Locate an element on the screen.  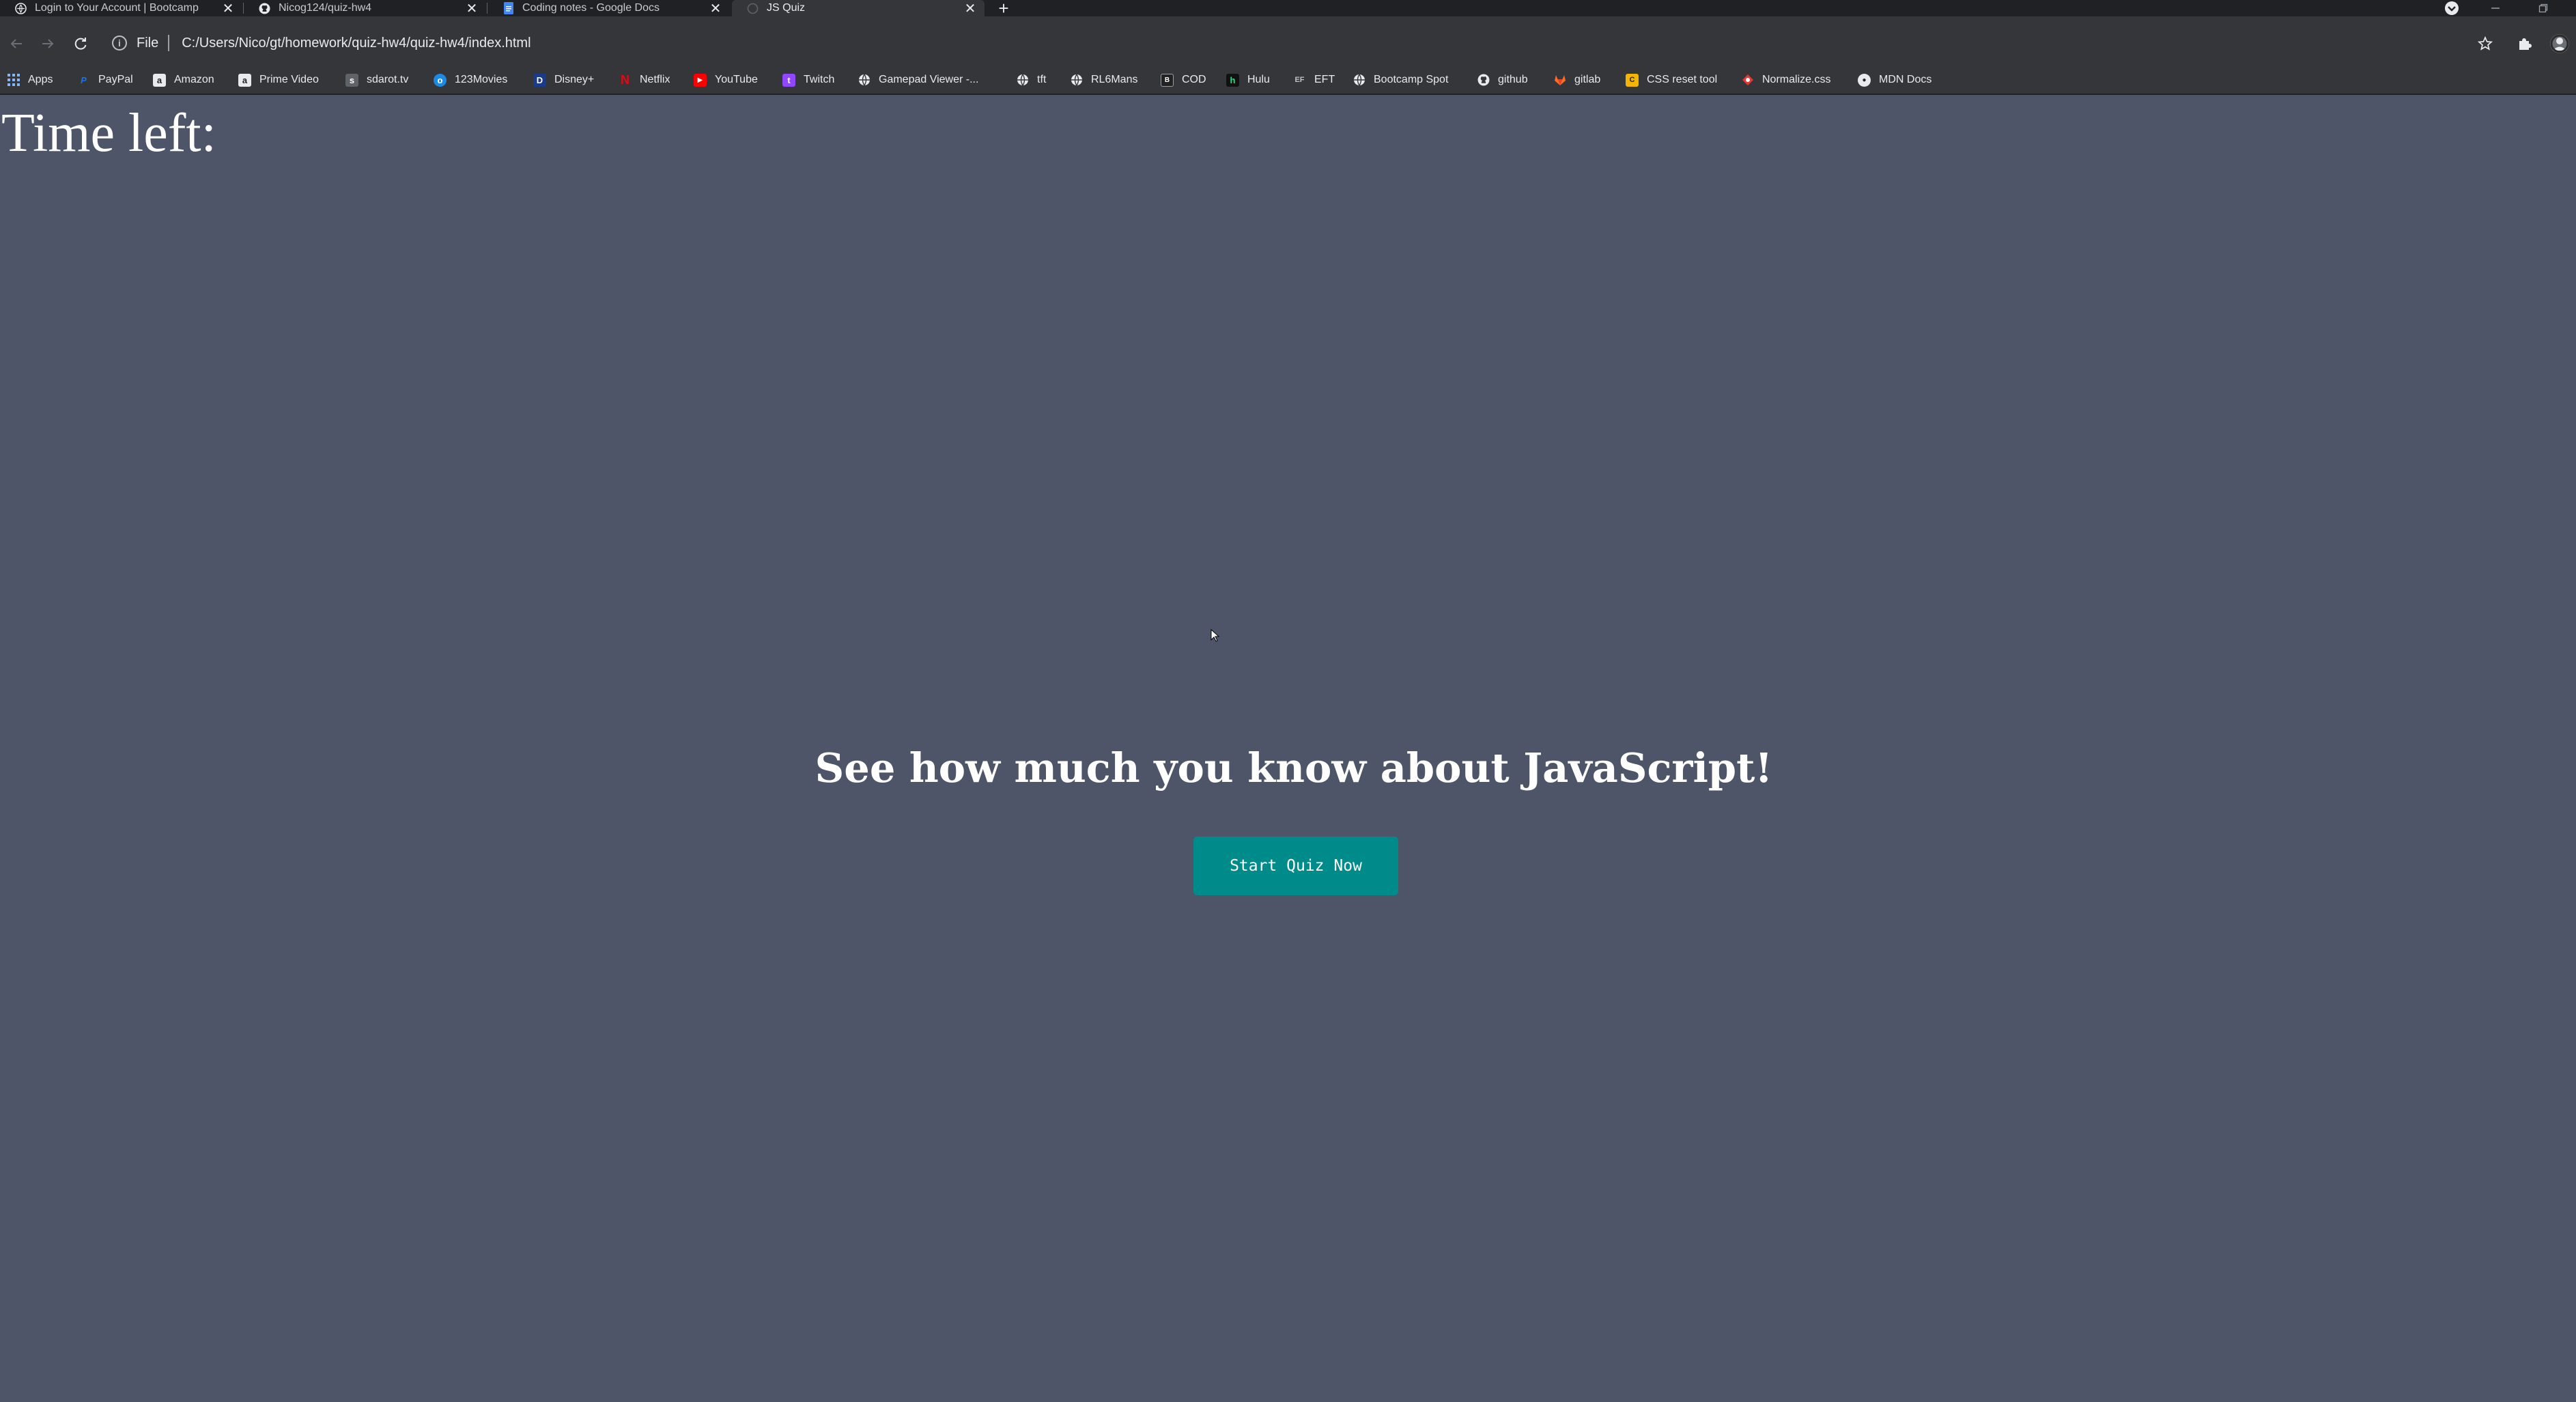
bookmark-label: Normalize.css is located at coordinates (1796, 79).